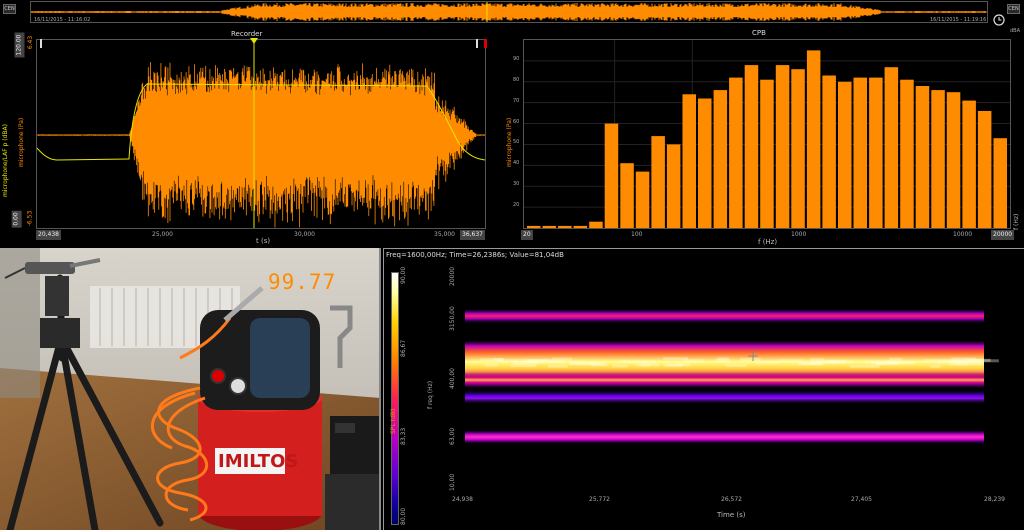  I want to click on cpb-y-tick: 50, so click(516, 142).